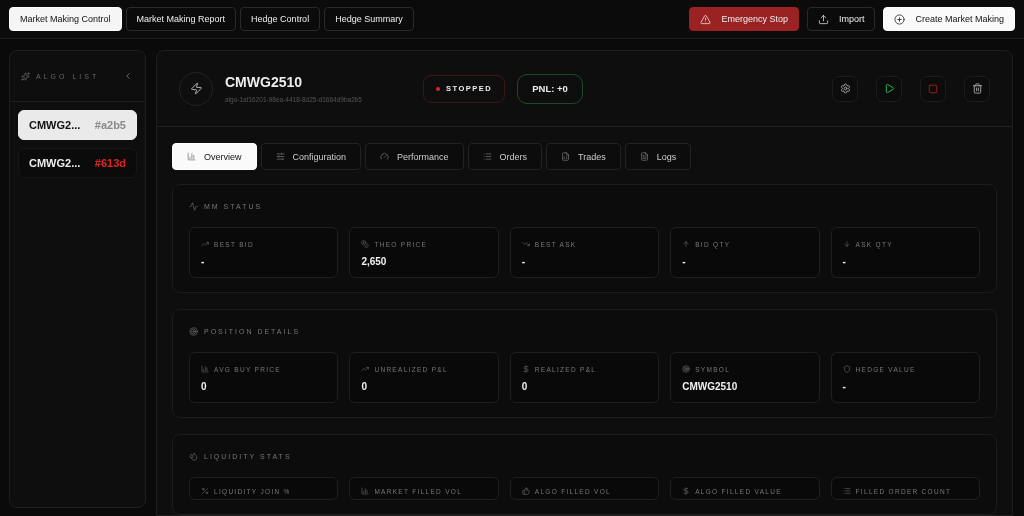 This screenshot has height=516, width=1024. I want to click on algo-hash: #613d, so click(110, 163).